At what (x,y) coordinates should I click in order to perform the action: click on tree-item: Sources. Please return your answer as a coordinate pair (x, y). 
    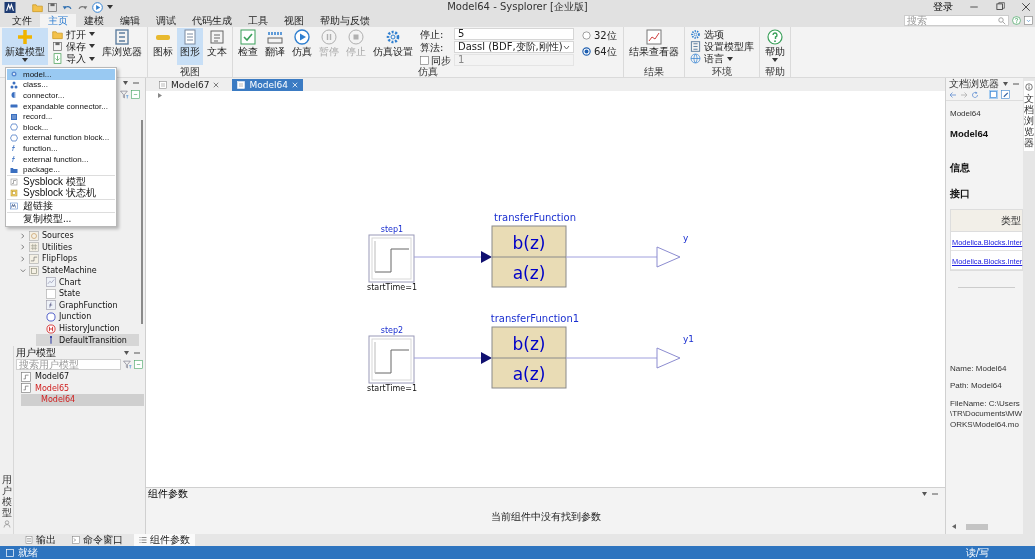
    Looking at the image, I should click on (69, 236).